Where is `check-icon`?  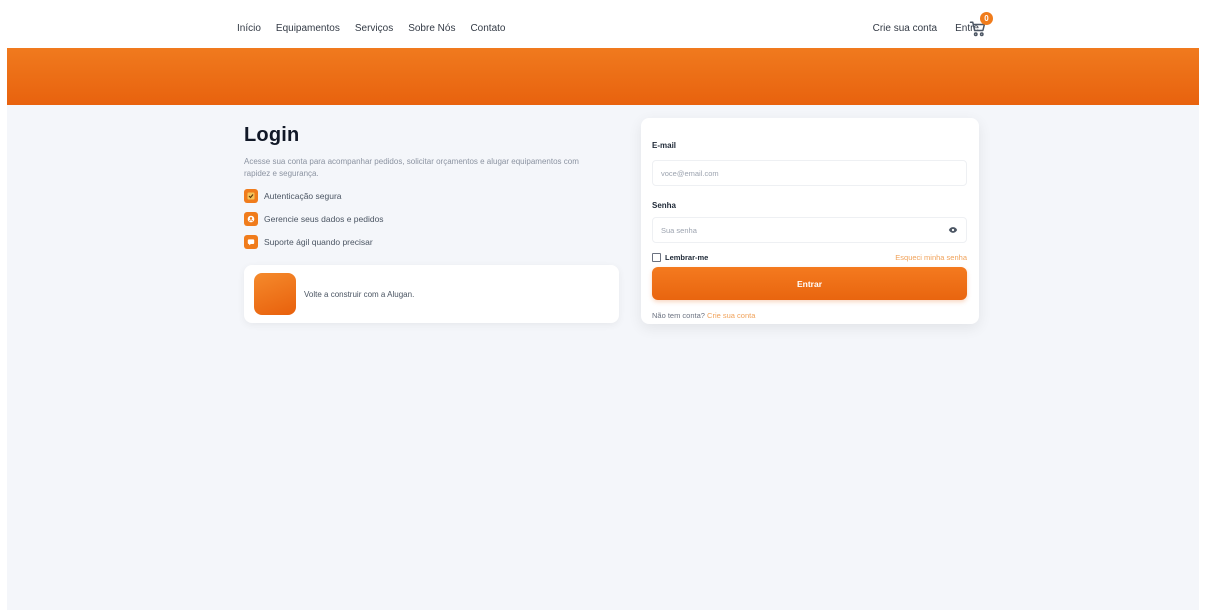
check-icon is located at coordinates (251, 196).